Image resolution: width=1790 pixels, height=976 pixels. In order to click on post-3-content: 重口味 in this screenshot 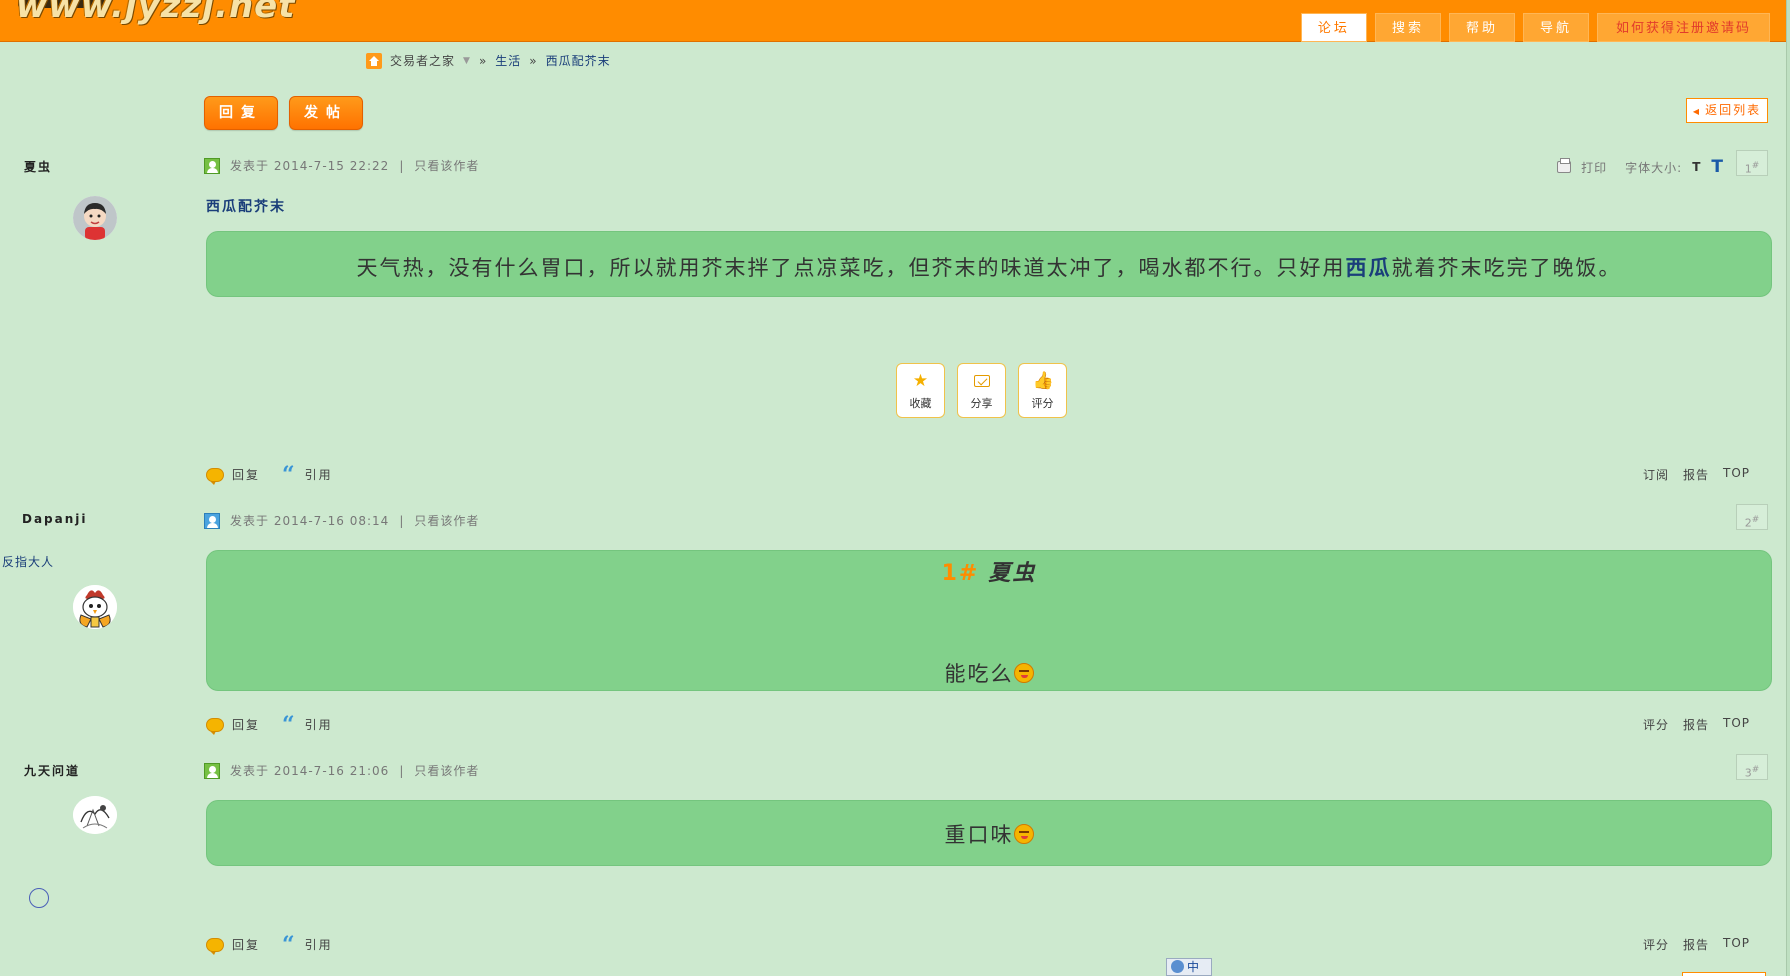, I will do `click(989, 833)`.